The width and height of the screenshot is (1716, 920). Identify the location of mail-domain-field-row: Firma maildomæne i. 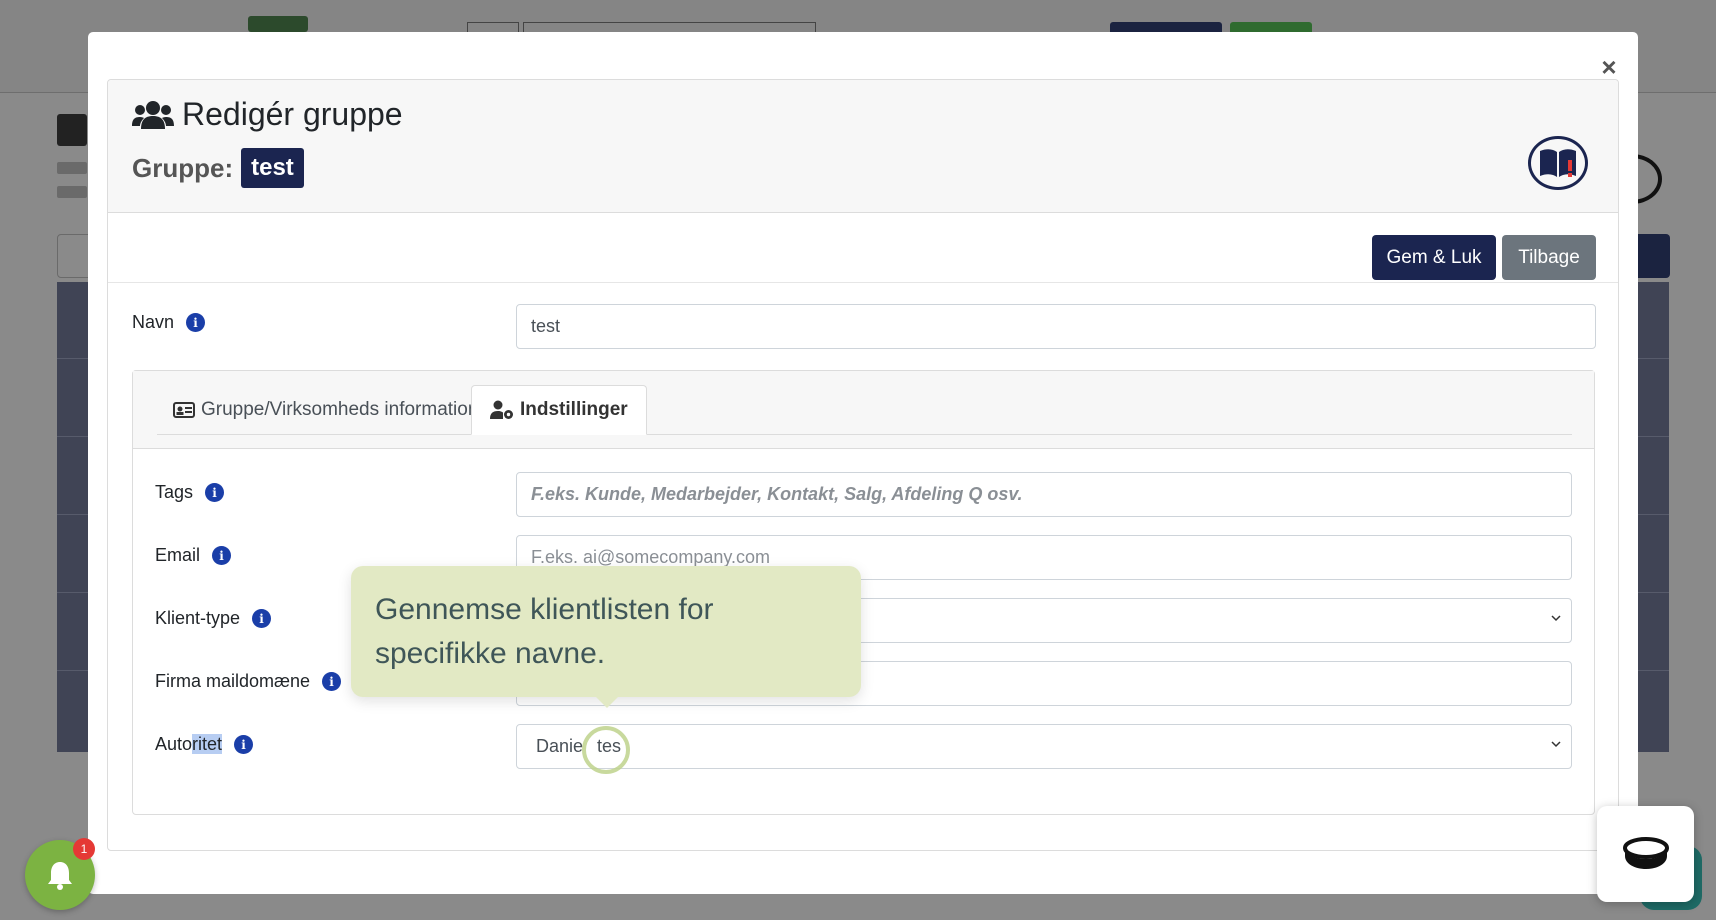
(248, 681).